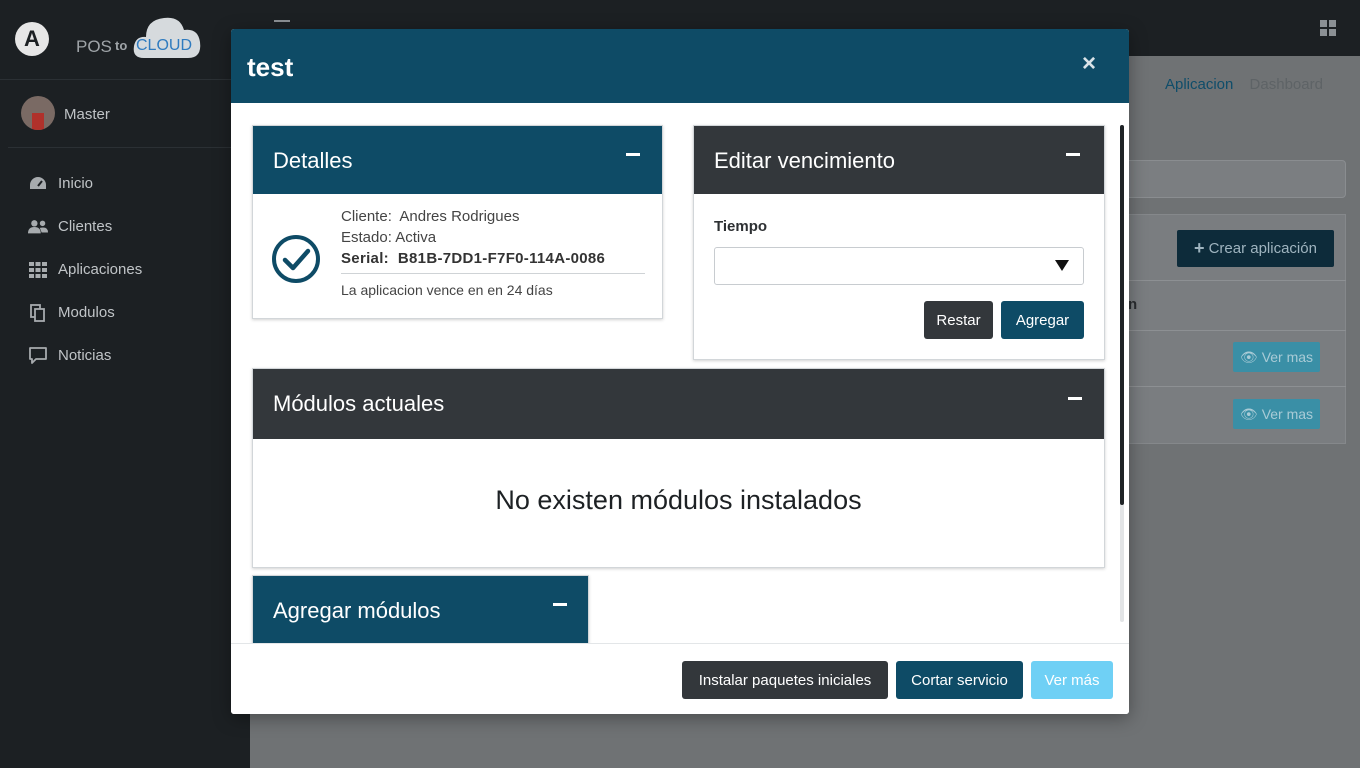  Describe the element at coordinates (87, 114) in the screenshot. I see `user-name: Master` at that location.